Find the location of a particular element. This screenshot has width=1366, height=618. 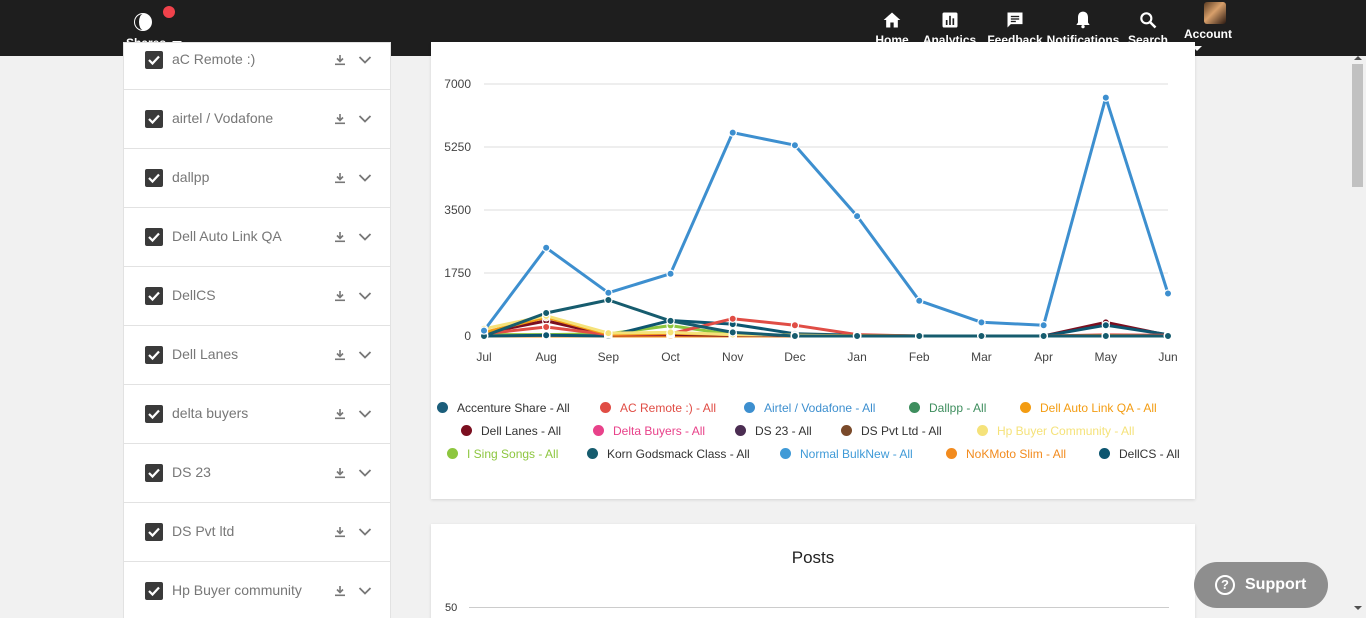

x-tick-label: Mar is located at coordinates (981, 357).